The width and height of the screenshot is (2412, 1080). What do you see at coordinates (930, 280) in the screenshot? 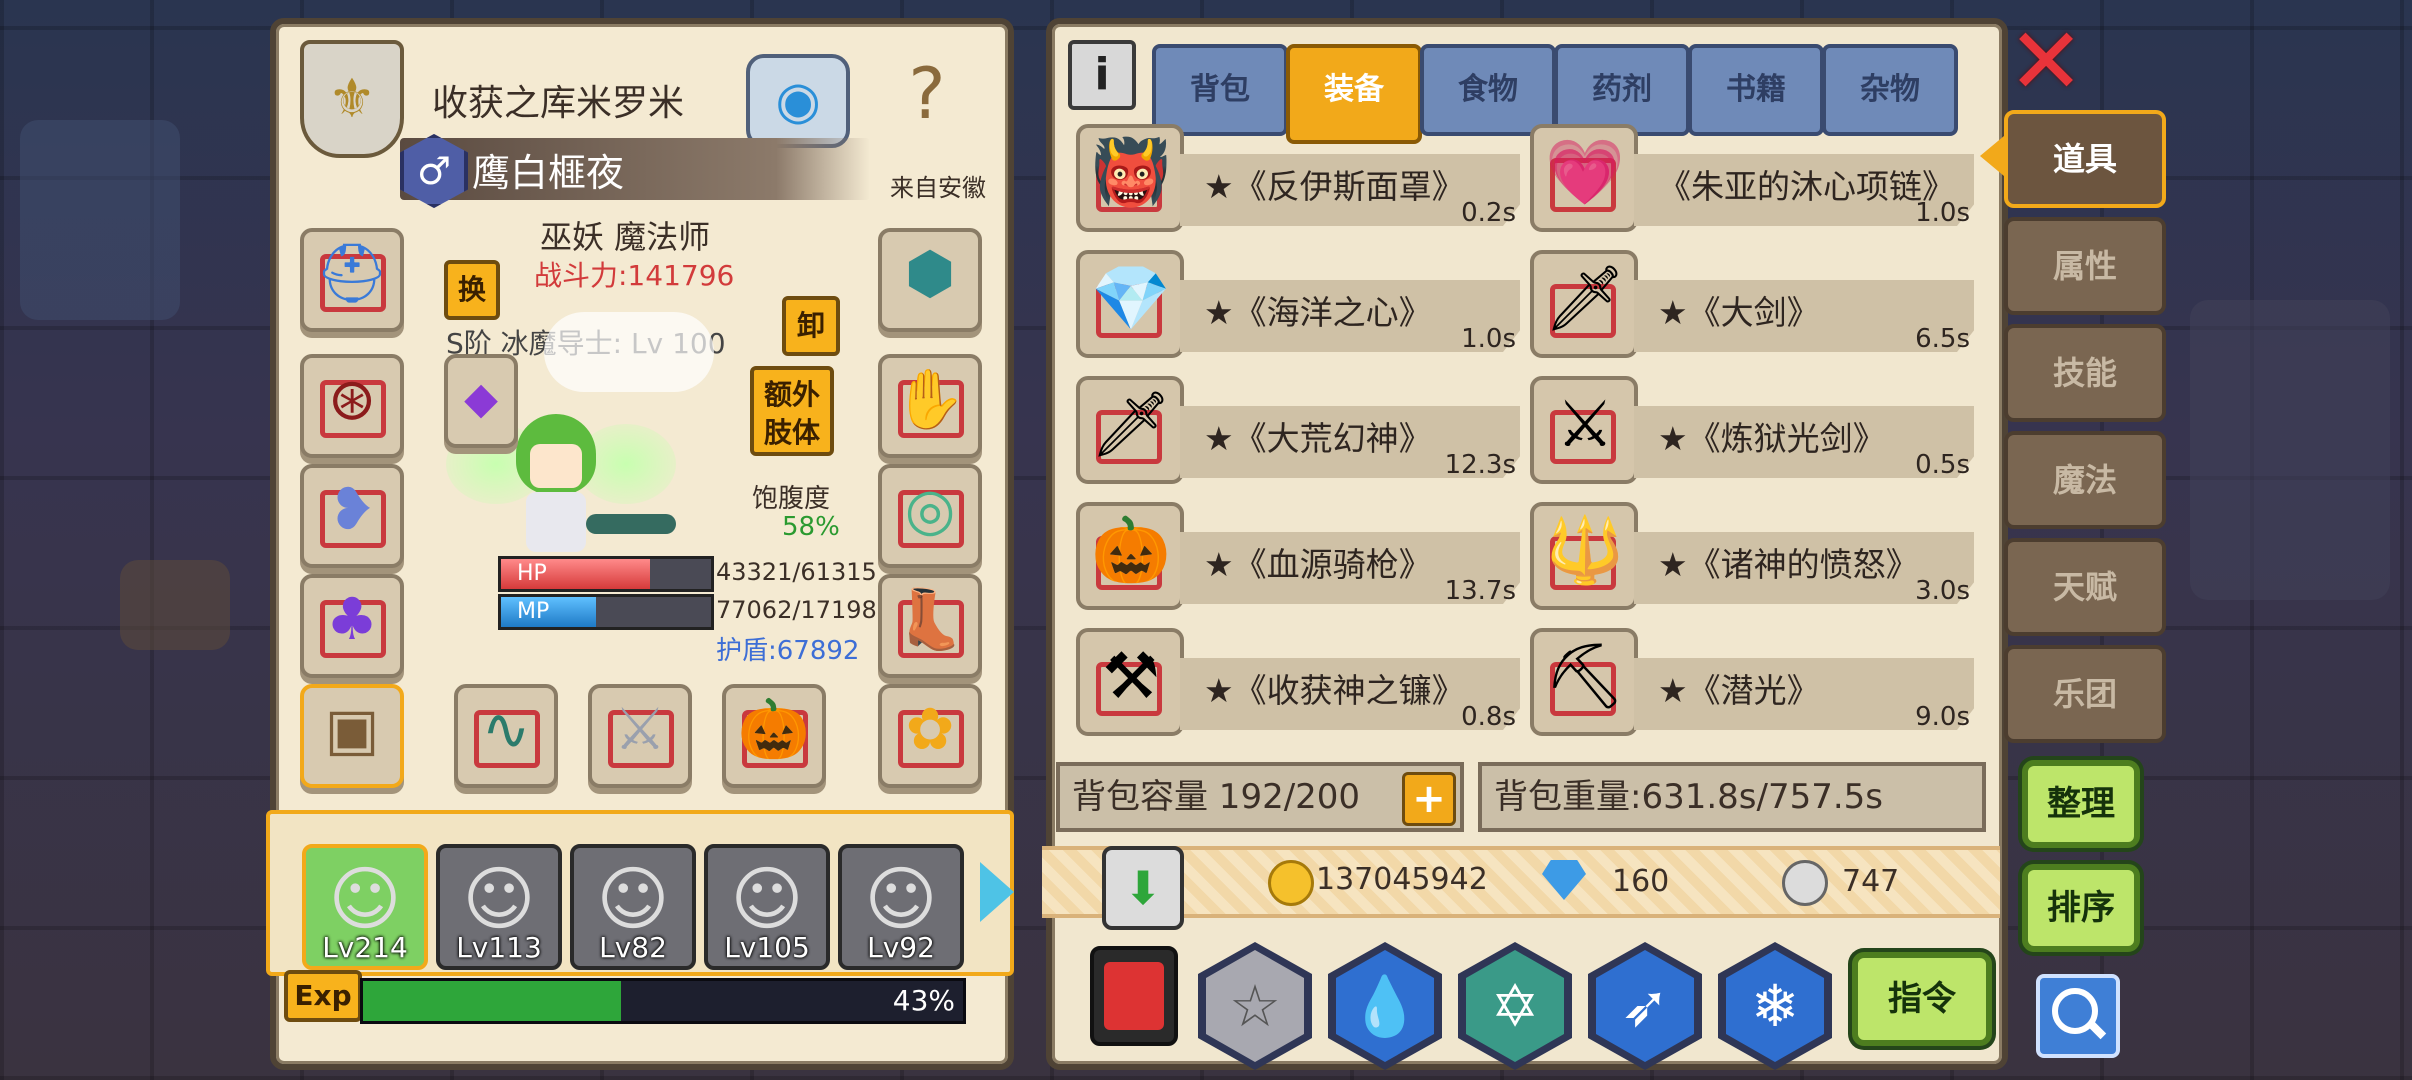
I see `crest-slot: ⬢` at bounding box center [930, 280].